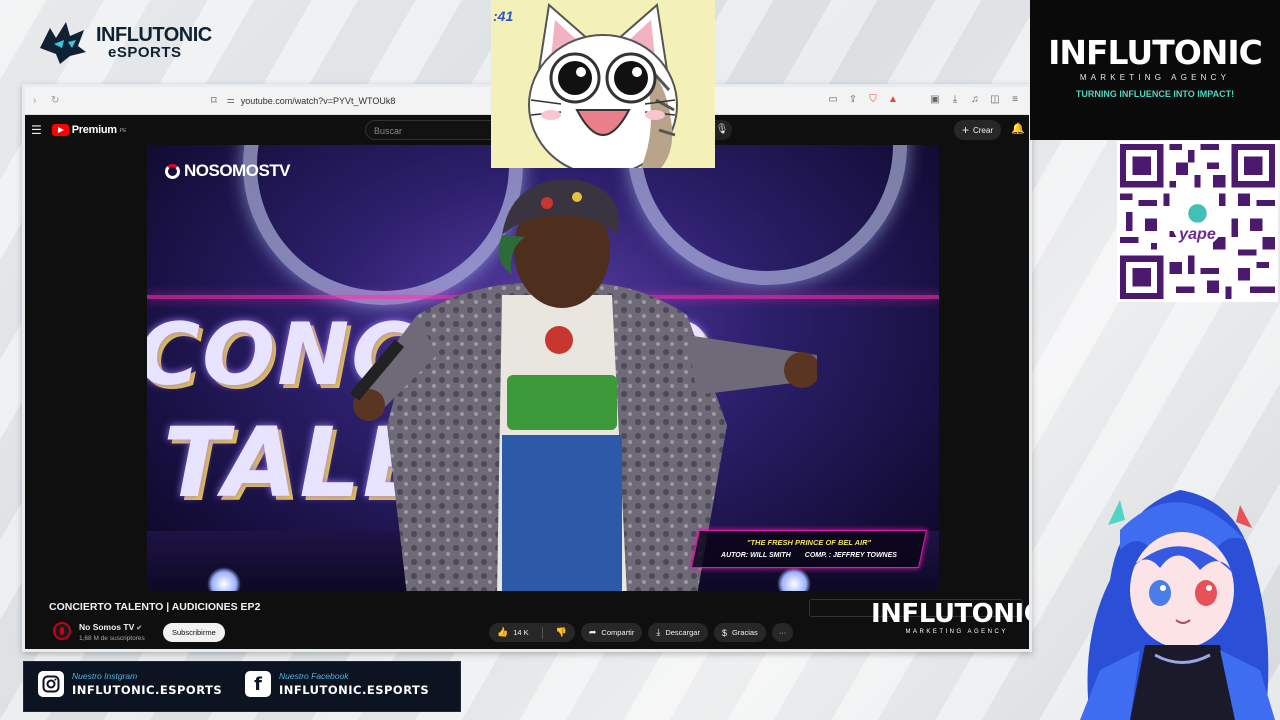  Describe the element at coordinates (682, 632) in the screenshot. I see `download-label: Descargar` at that location.